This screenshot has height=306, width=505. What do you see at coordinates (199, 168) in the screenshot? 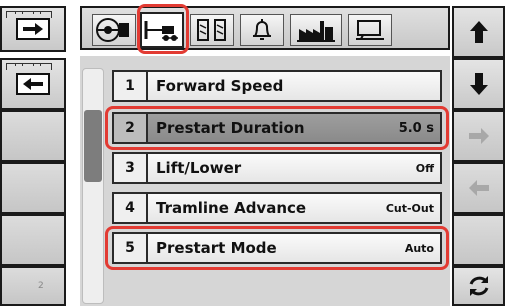
I see `row-label: Lift/Lower` at bounding box center [199, 168].